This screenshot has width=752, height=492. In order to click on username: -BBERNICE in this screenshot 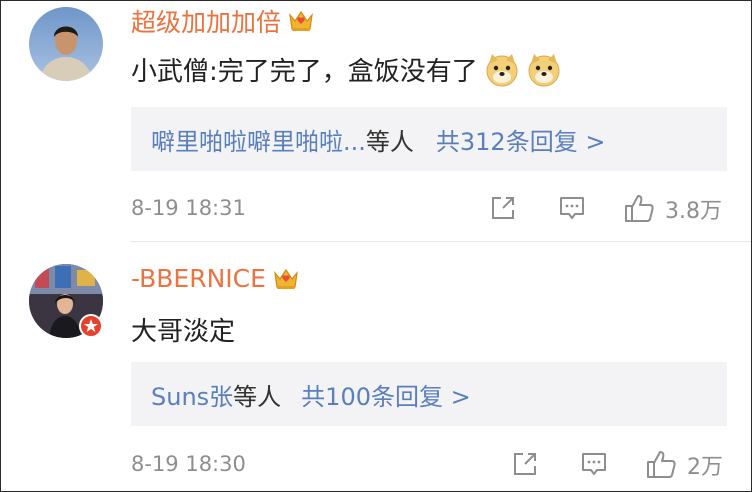, I will do `click(215, 278)`.